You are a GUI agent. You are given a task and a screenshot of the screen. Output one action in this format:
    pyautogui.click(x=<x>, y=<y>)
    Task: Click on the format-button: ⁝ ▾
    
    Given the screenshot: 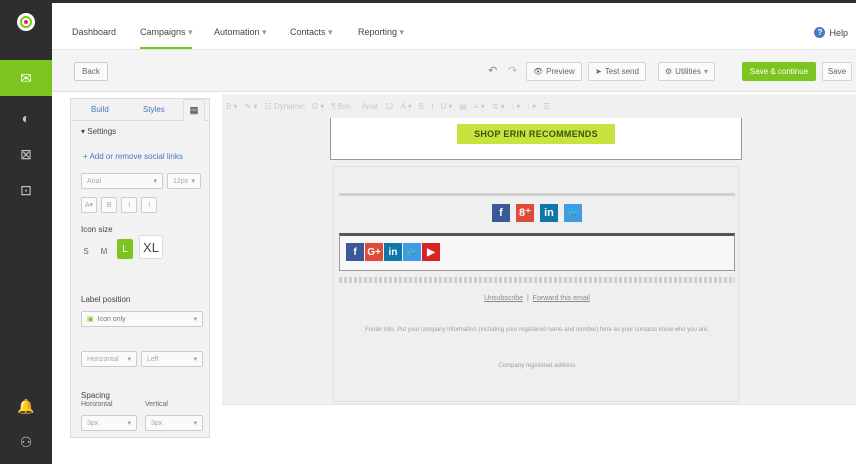 What is the action you would take?
    pyautogui.click(x=531, y=106)
    